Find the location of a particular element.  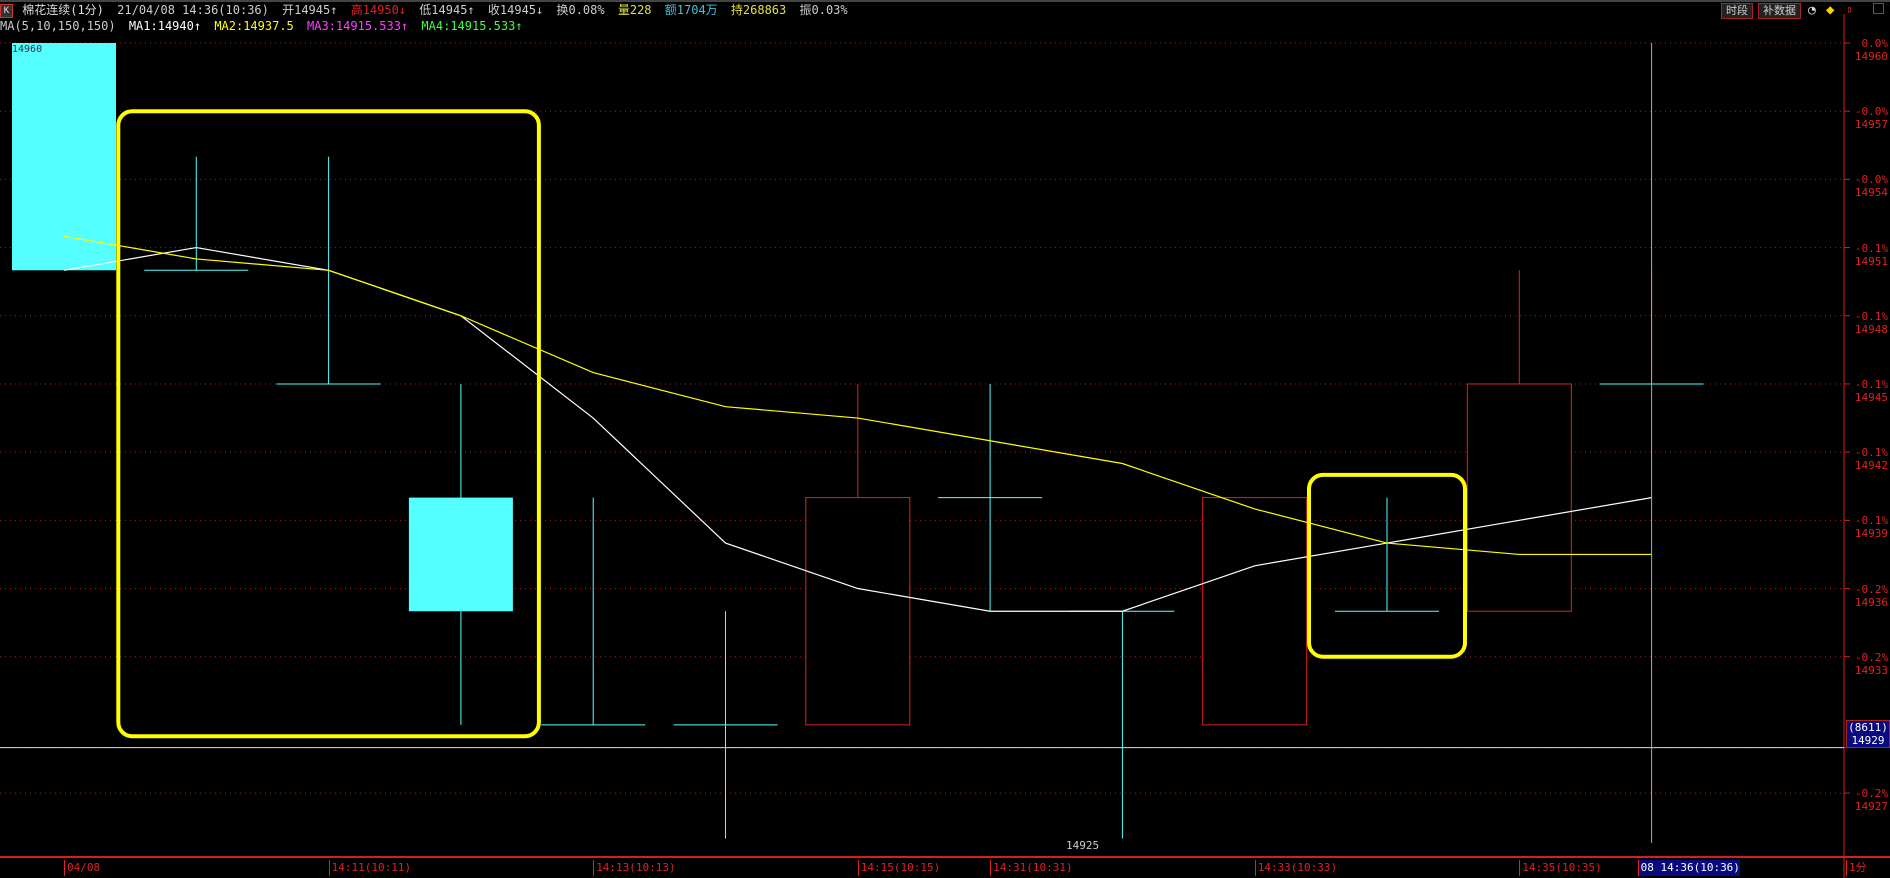

amplitude-value: 振0.03% is located at coordinates (823, 10).